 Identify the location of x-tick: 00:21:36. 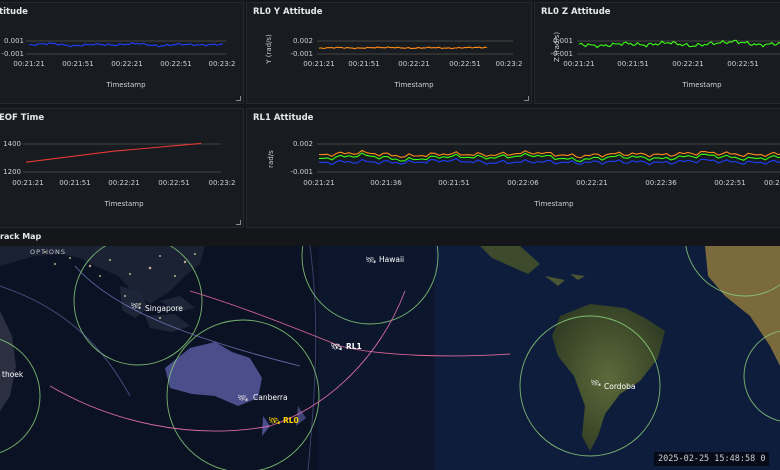
(386, 183).